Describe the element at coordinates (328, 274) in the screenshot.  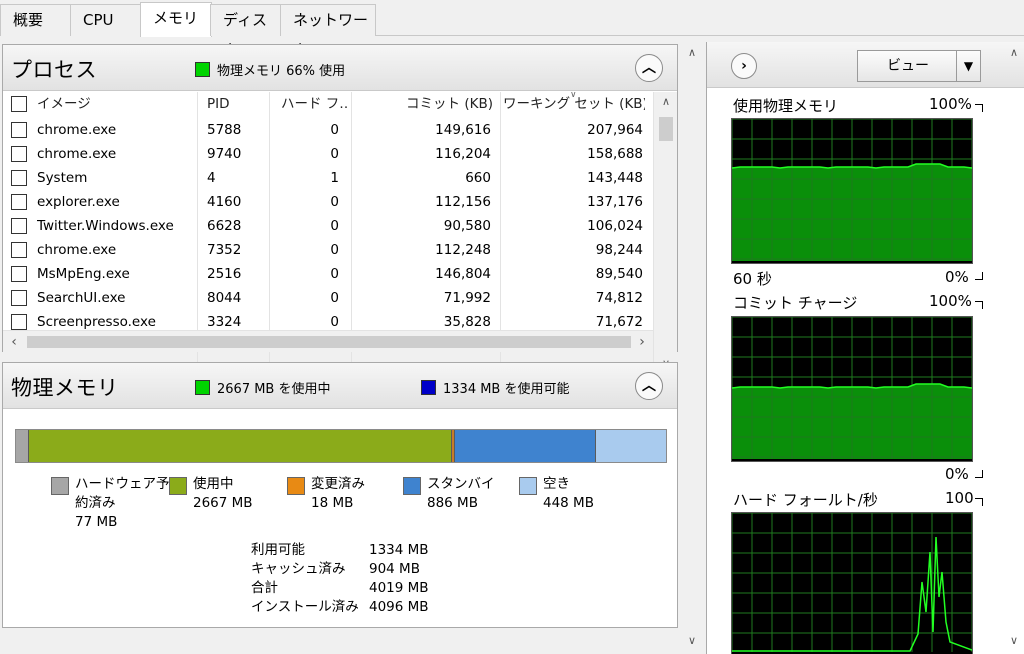
I see `table-row: MsMpEng.exe 2516 0 146,804 89,540` at that location.